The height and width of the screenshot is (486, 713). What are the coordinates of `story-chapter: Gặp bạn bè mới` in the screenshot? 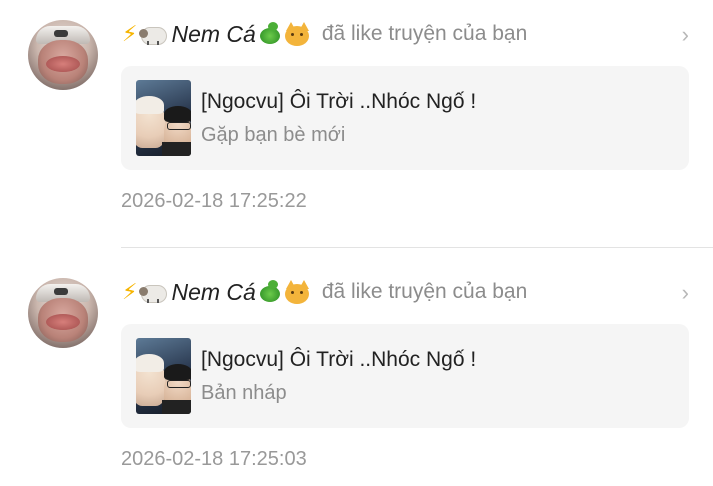 It's located at (273, 135).